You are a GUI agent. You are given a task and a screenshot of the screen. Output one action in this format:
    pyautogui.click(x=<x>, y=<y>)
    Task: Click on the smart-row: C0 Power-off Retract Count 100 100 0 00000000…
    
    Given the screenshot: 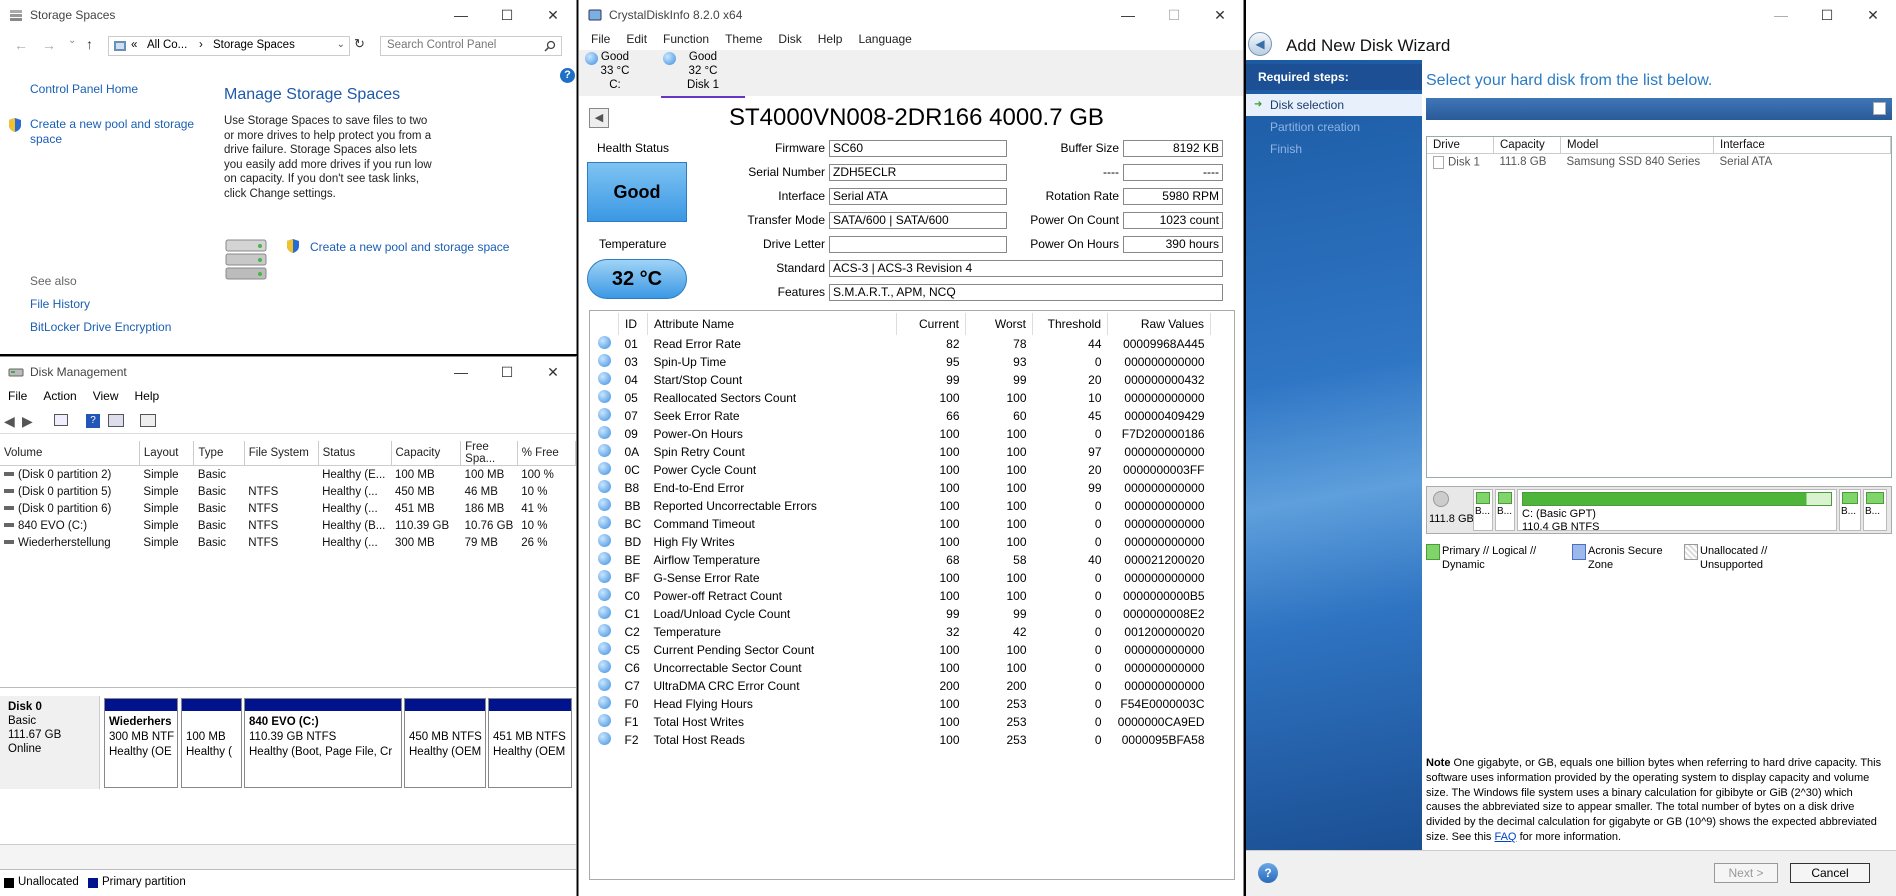 What is the action you would take?
    pyautogui.click(x=901, y=596)
    